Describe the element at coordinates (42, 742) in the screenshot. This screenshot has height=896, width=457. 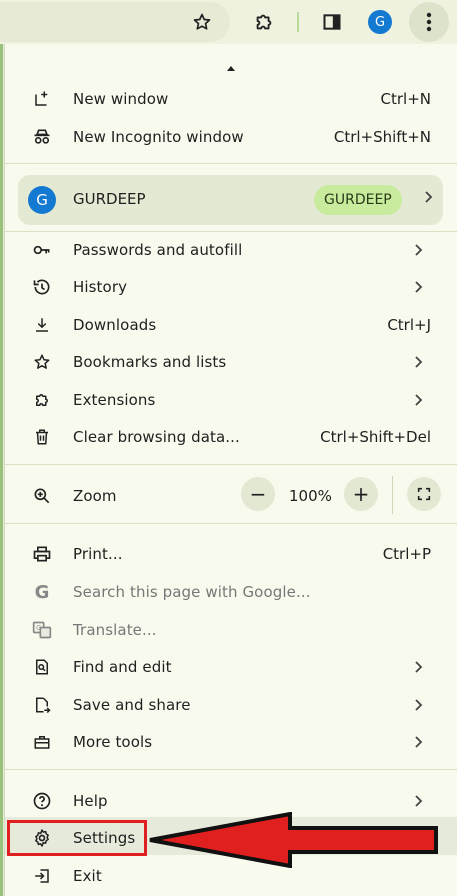
I see `toolbox-icon` at that location.